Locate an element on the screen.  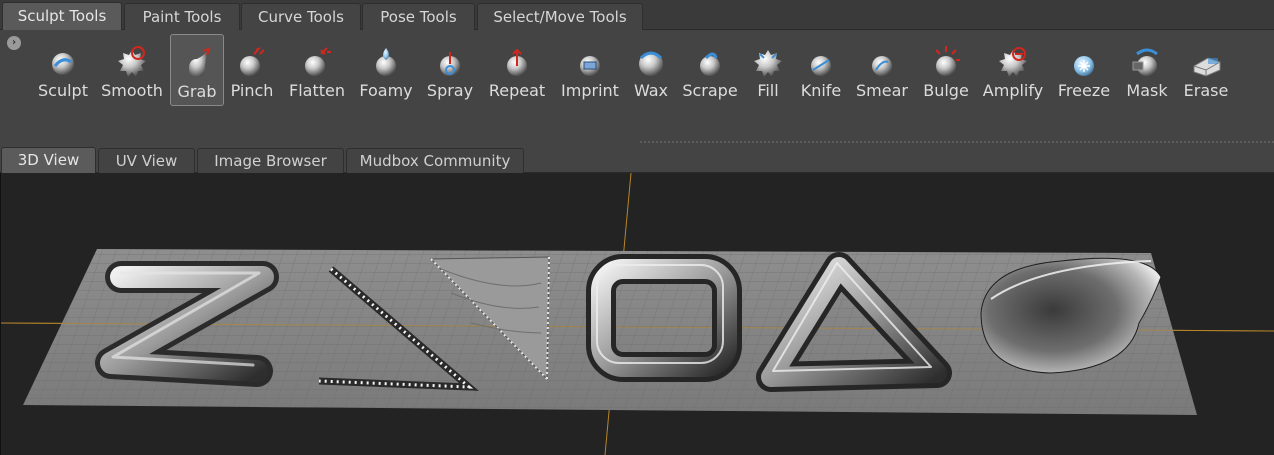
freeze-icon is located at coordinates (1084, 66).